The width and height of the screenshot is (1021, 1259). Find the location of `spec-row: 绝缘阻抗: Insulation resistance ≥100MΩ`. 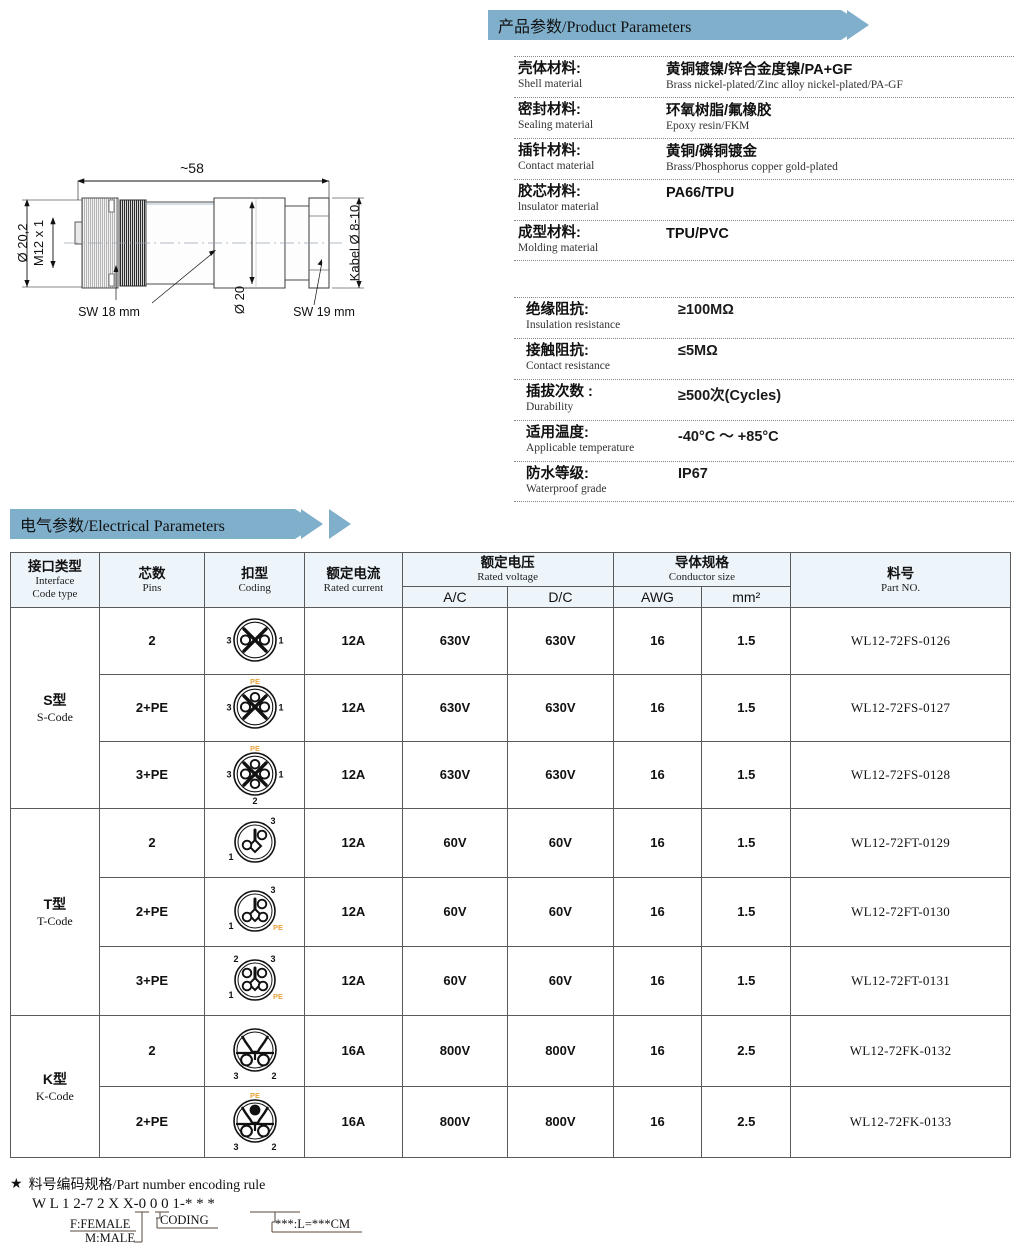

spec-row: 绝缘阻抗: Insulation resistance ≥100MΩ is located at coordinates (764, 317).